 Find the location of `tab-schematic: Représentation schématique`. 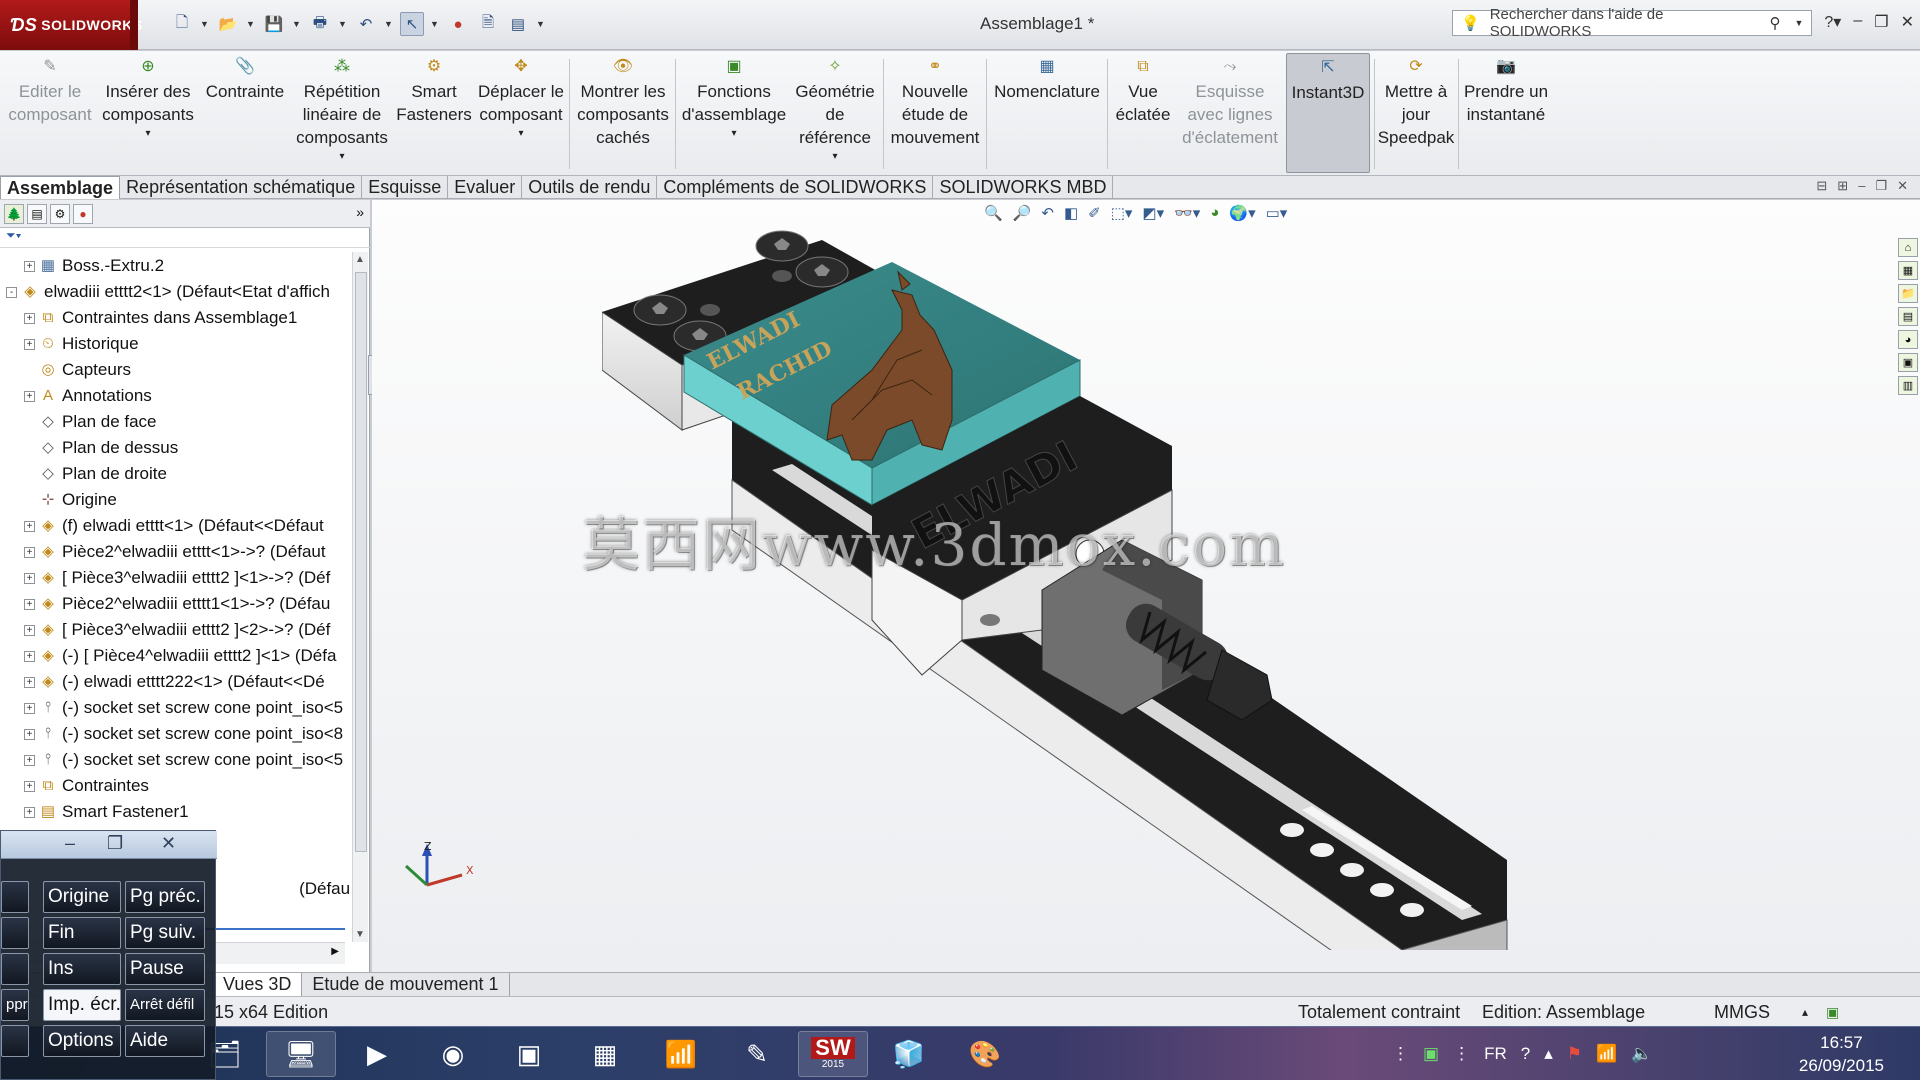

tab-schematic: Représentation schématique is located at coordinates (241, 187).